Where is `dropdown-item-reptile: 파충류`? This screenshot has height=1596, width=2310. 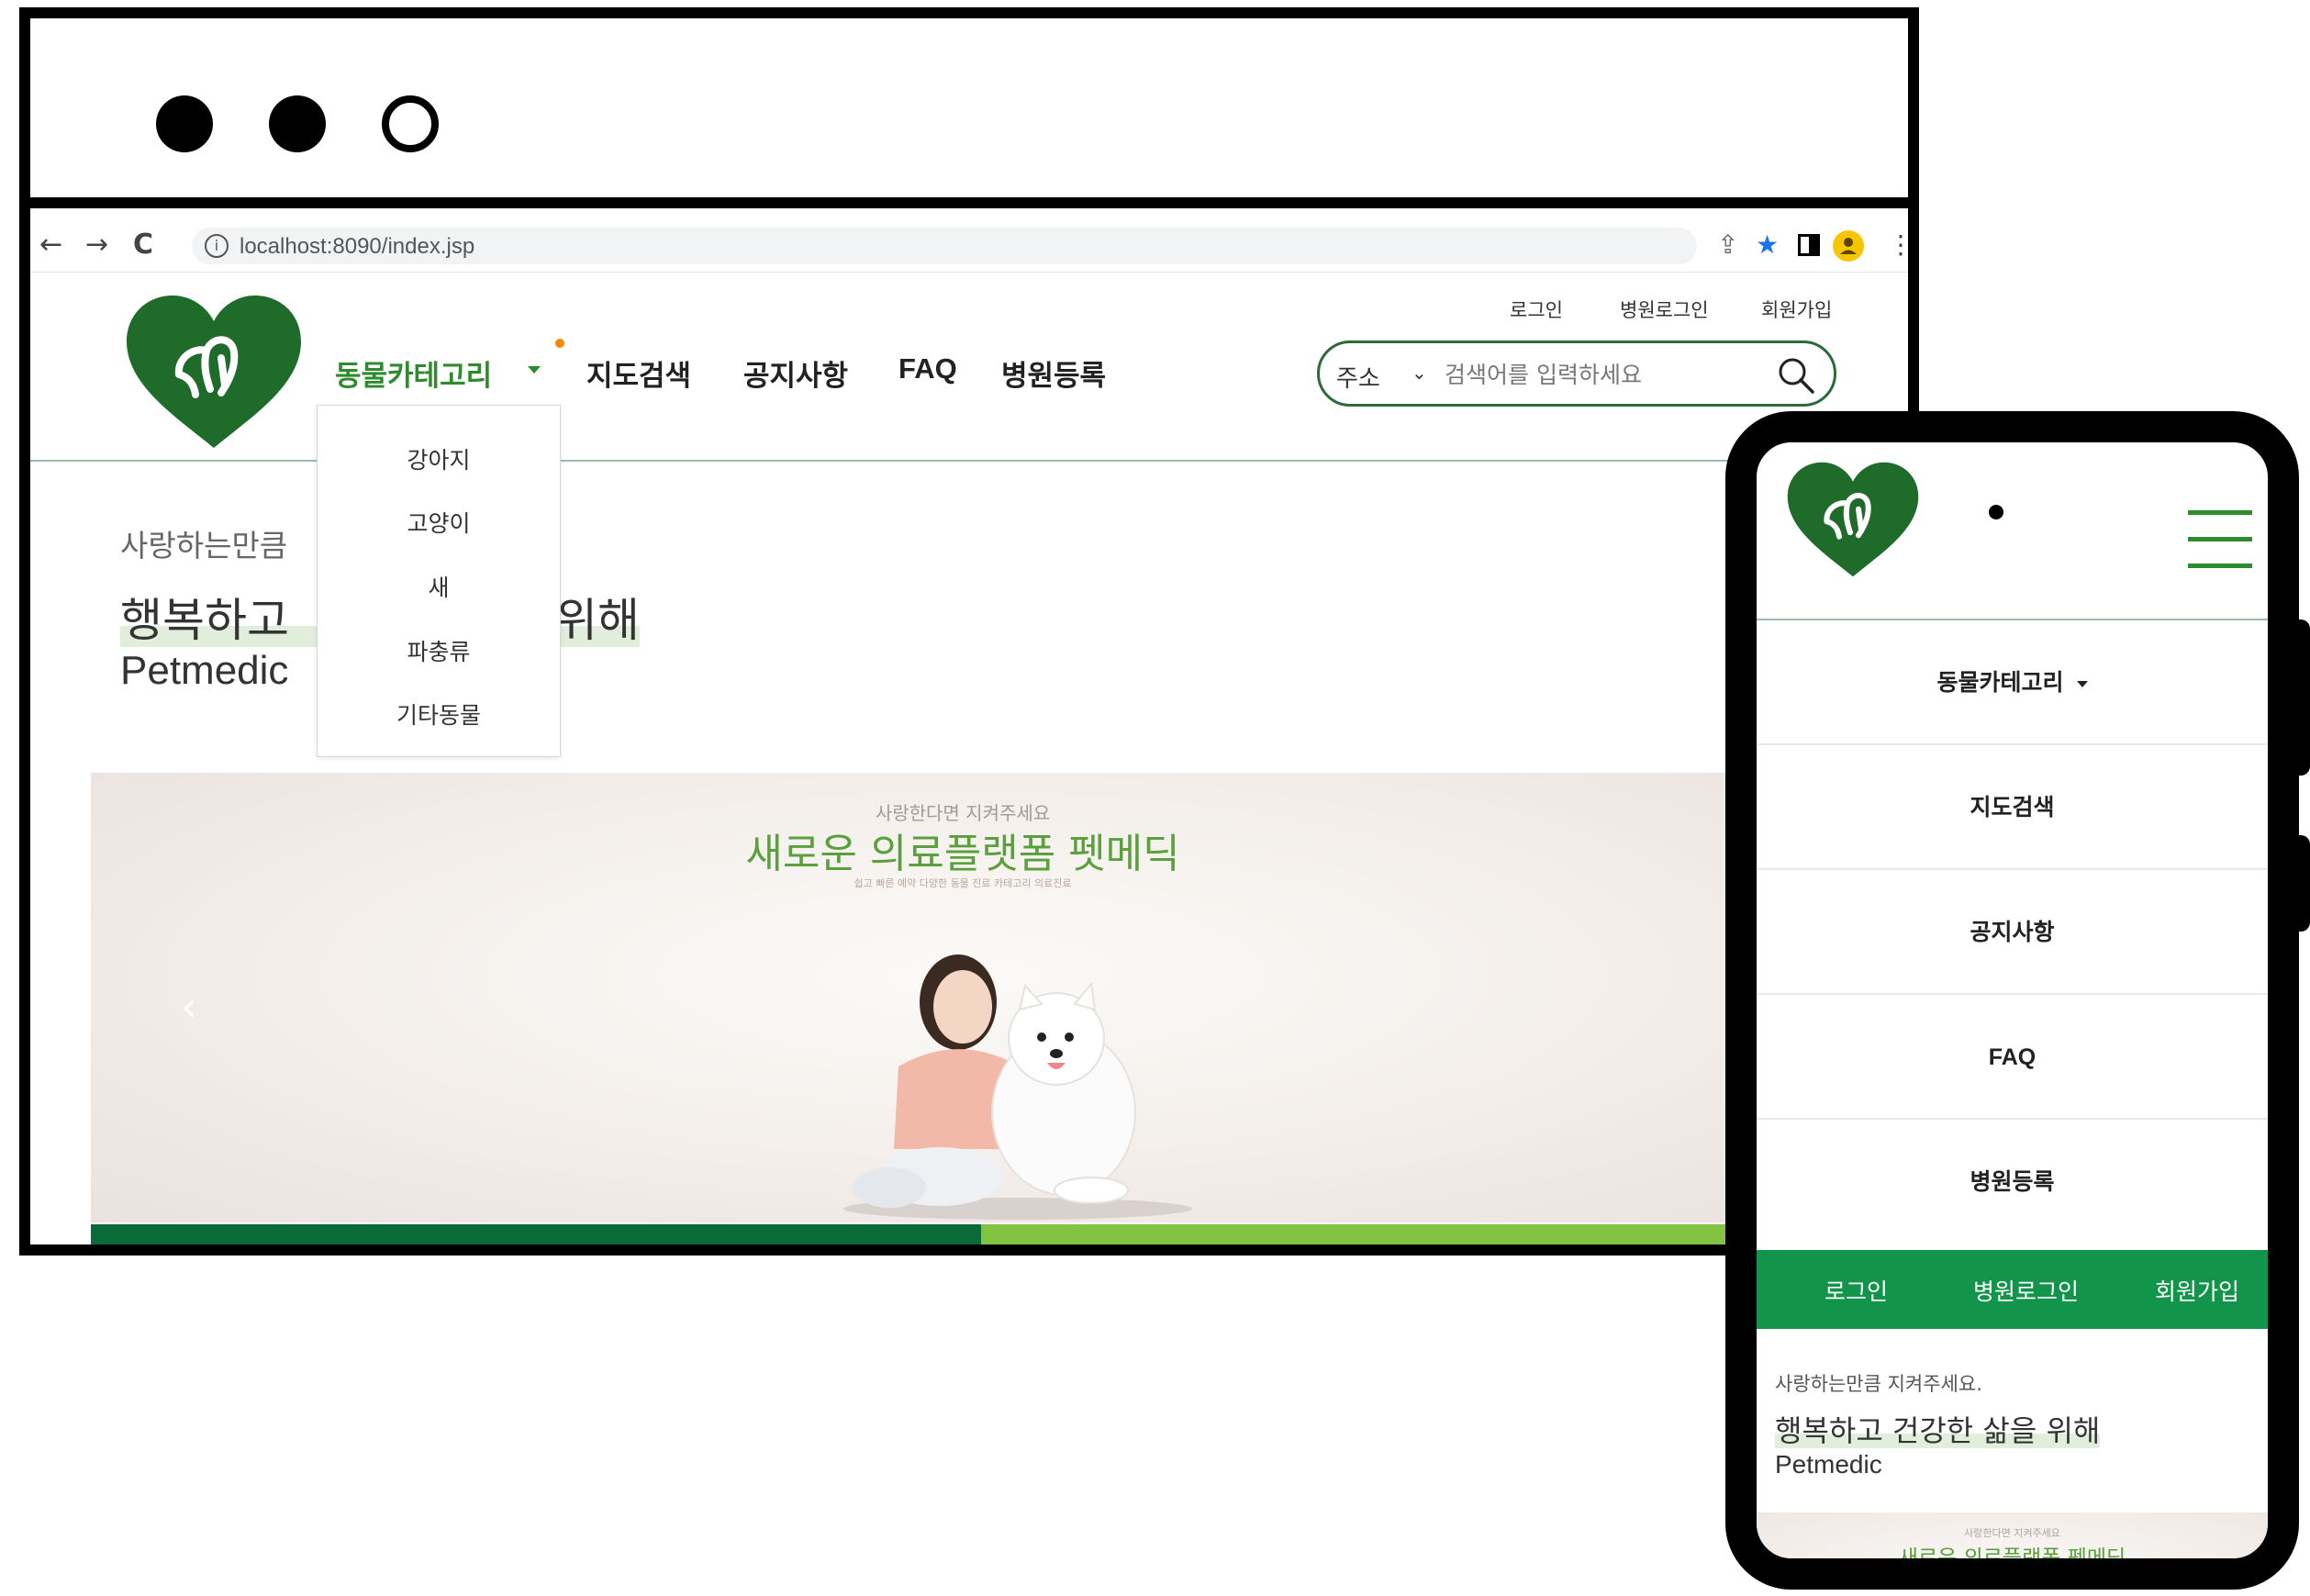 dropdown-item-reptile: 파충류 is located at coordinates (439, 650).